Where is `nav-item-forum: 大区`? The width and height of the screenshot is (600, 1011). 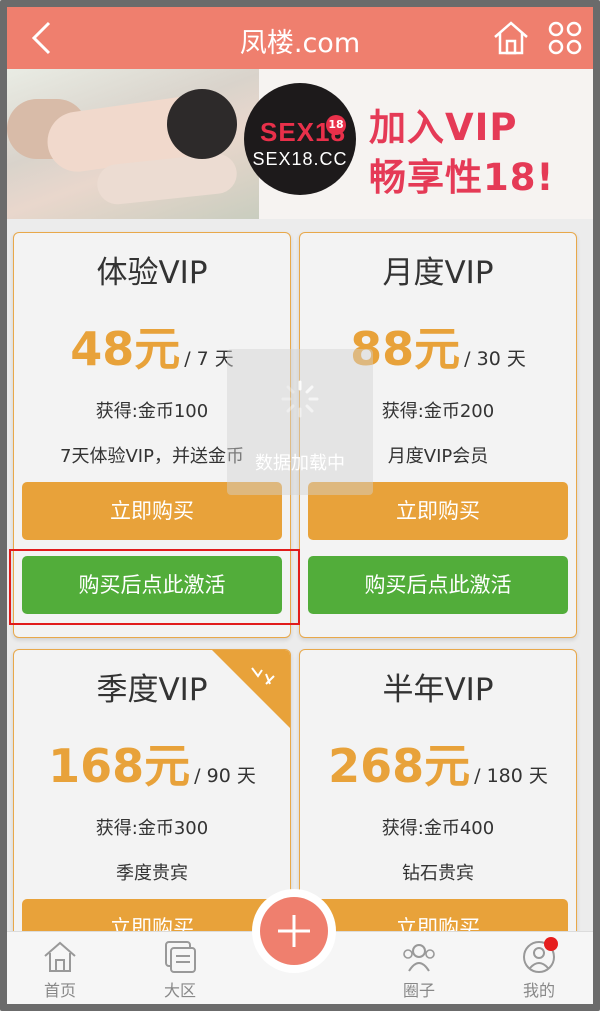 nav-item-forum: 大区 is located at coordinates (180, 970).